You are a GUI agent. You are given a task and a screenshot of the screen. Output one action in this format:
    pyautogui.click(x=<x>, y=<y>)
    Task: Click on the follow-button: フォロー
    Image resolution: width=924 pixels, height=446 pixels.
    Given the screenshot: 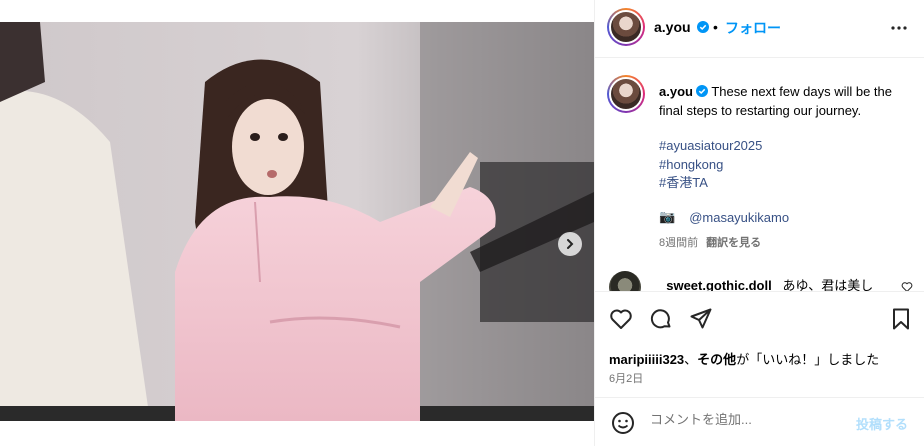 What is the action you would take?
    pyautogui.click(x=753, y=28)
    